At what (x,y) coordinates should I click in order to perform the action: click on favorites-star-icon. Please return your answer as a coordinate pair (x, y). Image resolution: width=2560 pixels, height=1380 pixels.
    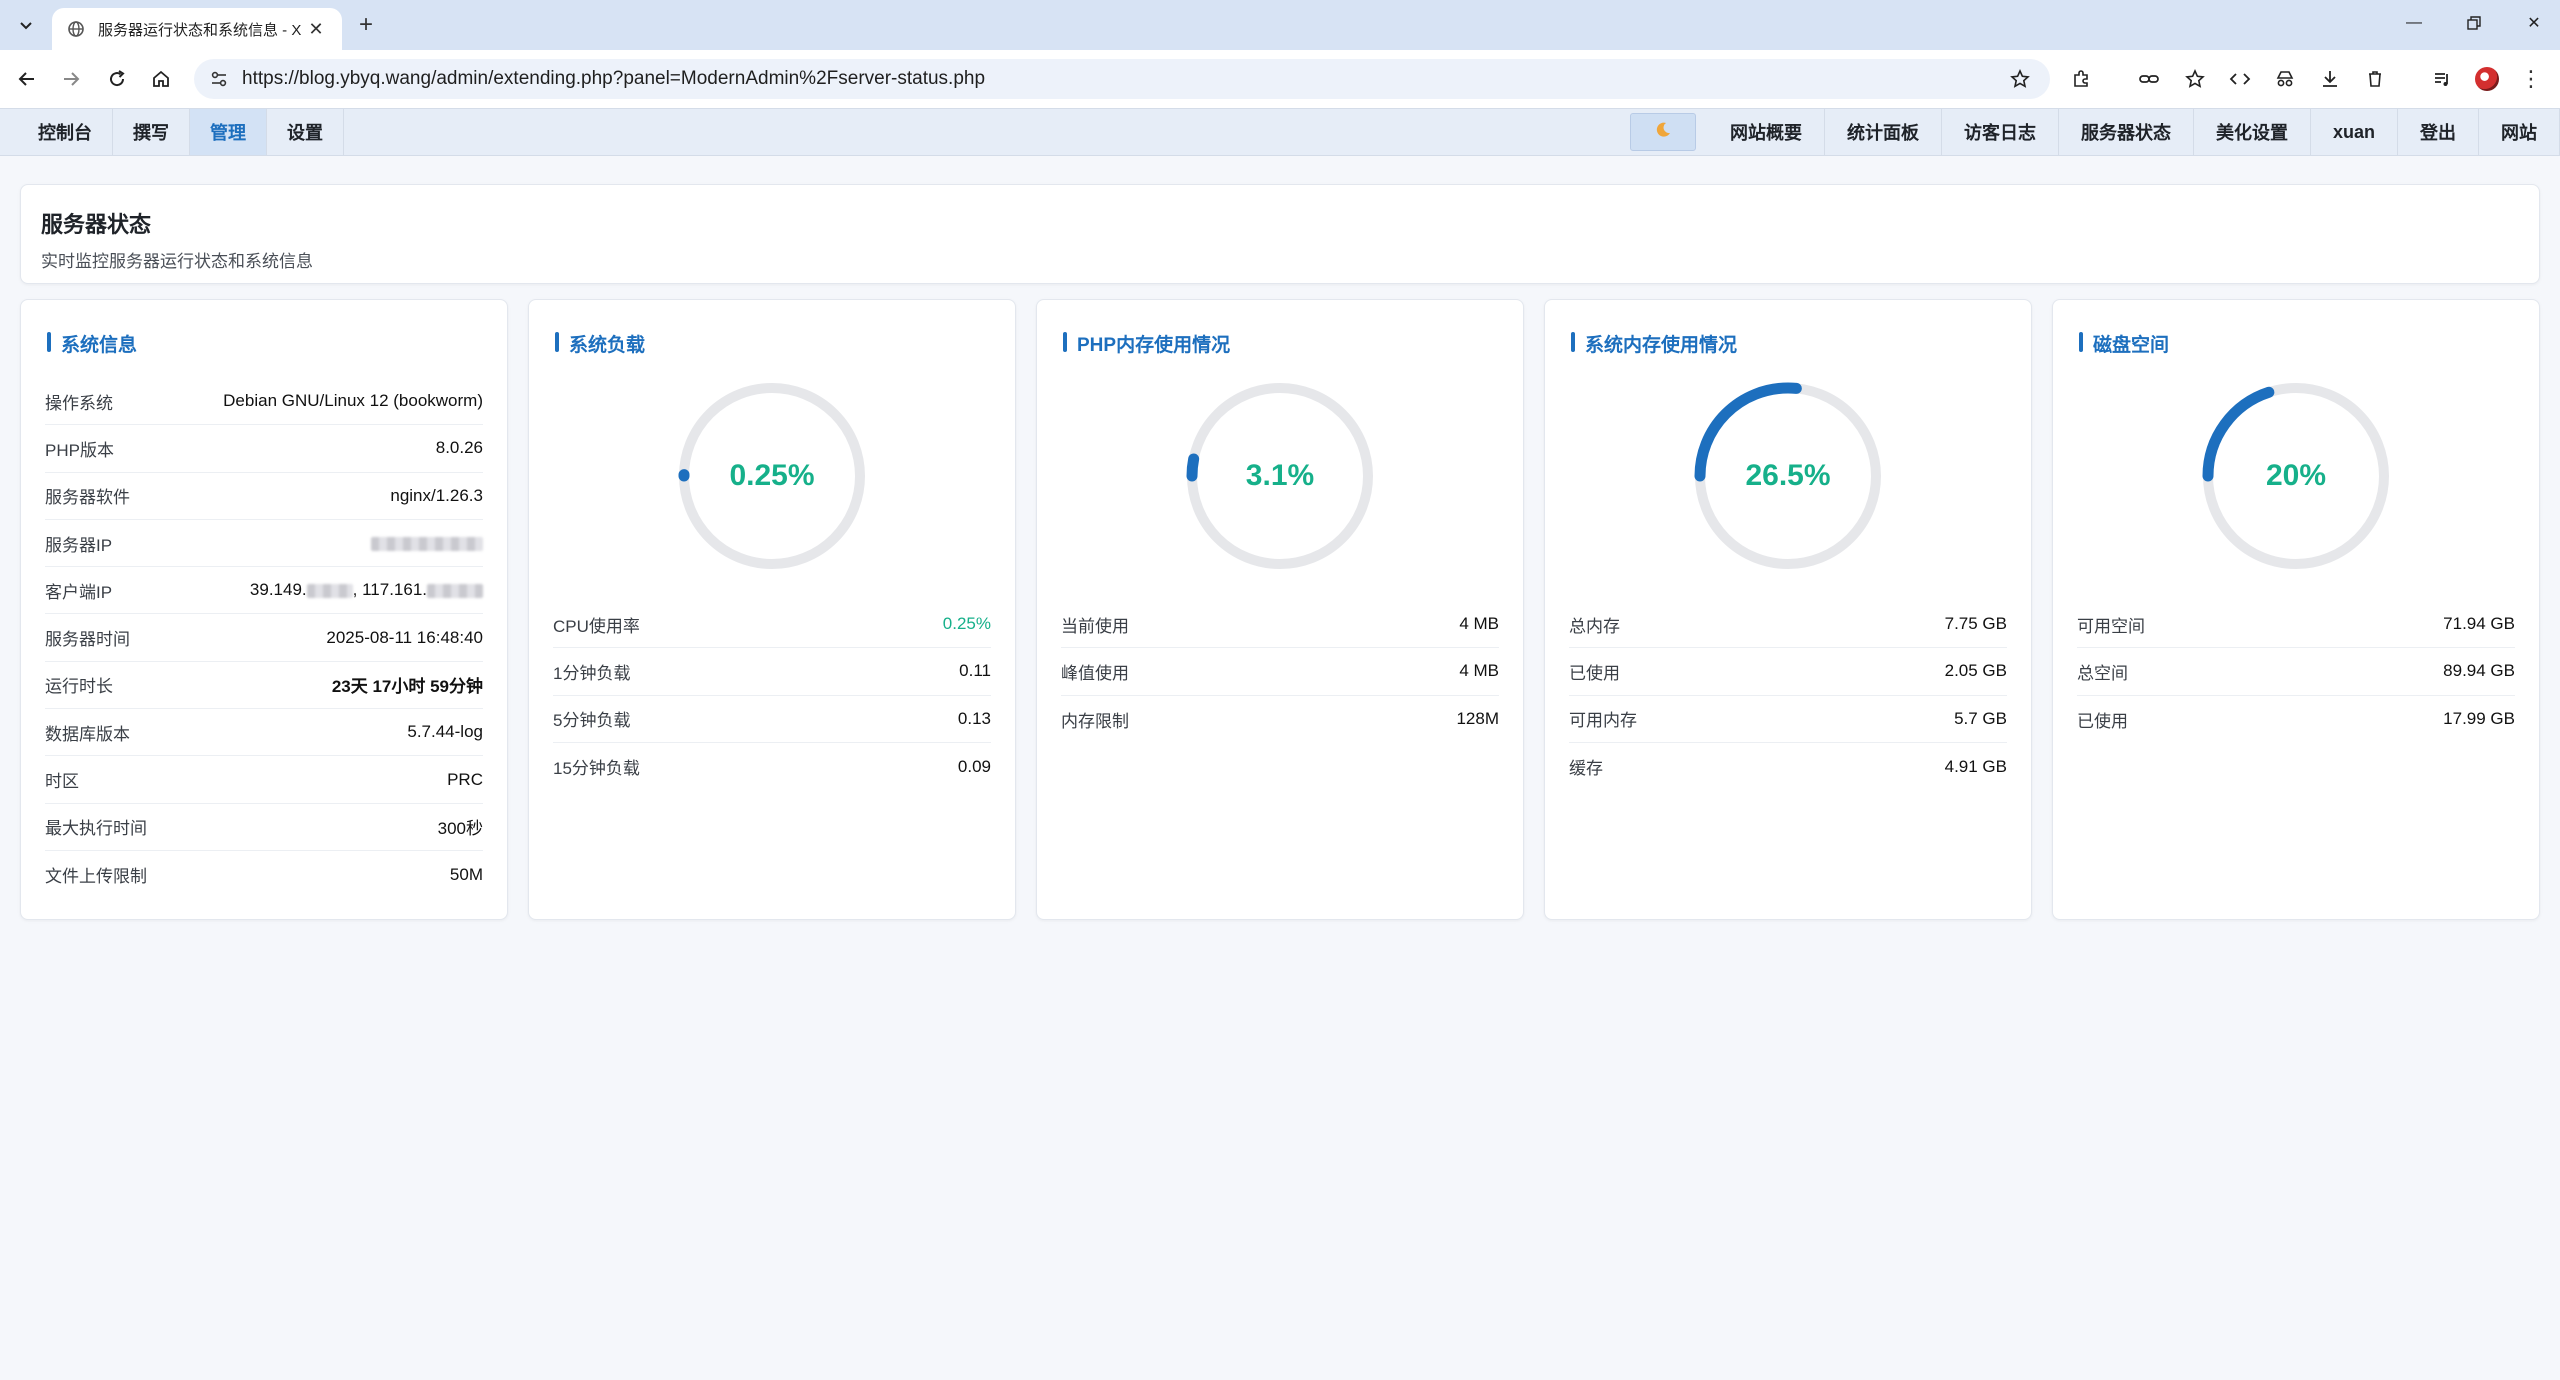
    Looking at the image, I should click on (2195, 79).